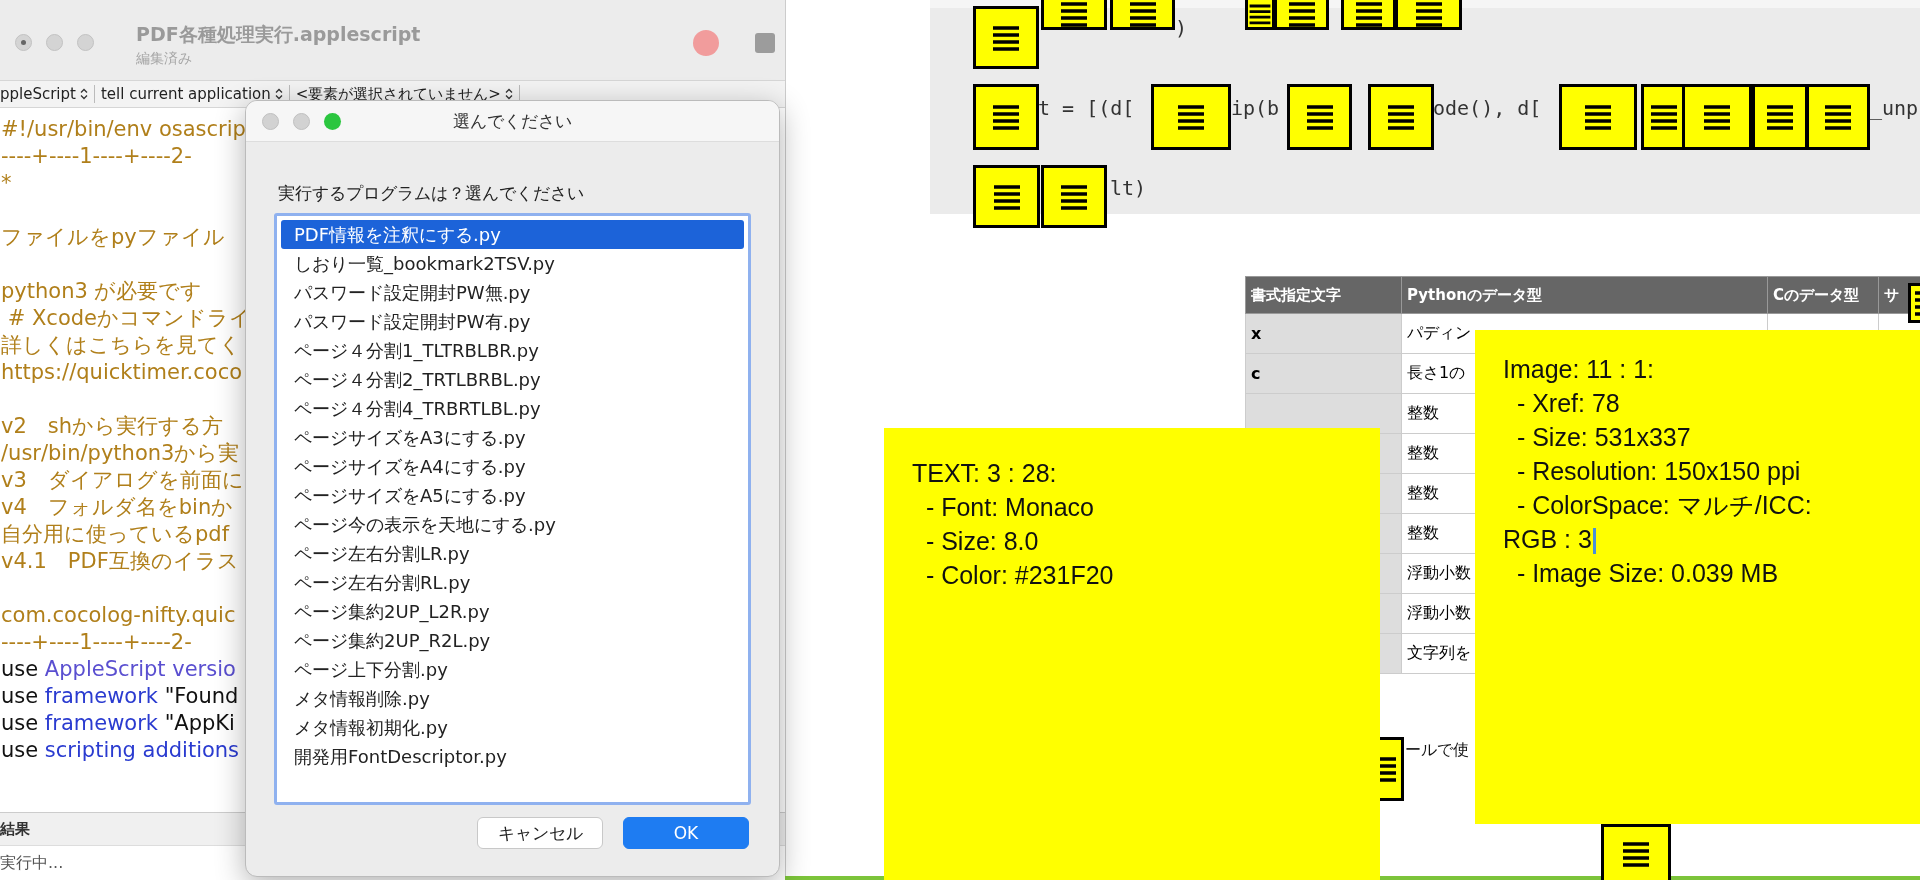 Image resolution: width=1920 pixels, height=880 pixels. I want to click on code-line: use scripting additions, so click(120, 750).